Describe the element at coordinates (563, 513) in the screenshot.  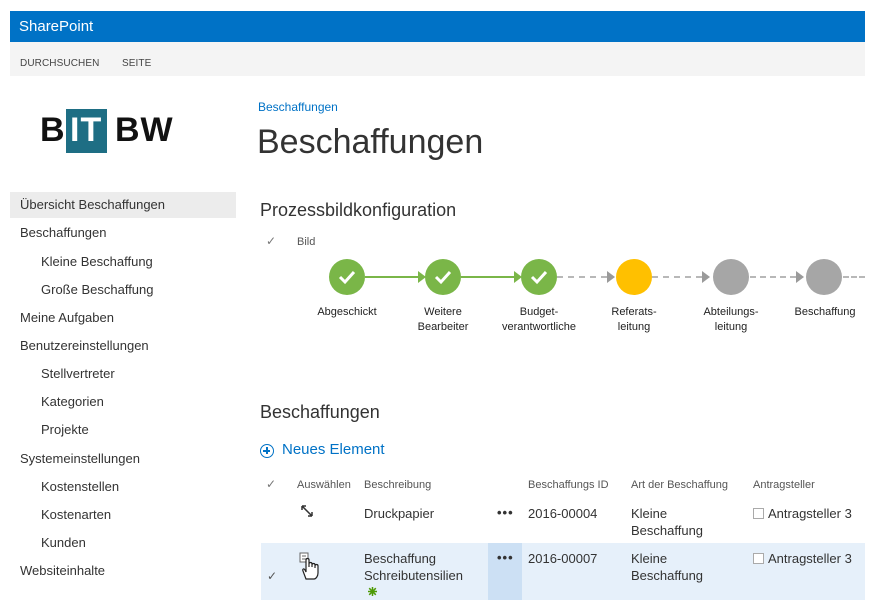
I see `row-id: 2016-00004` at that location.